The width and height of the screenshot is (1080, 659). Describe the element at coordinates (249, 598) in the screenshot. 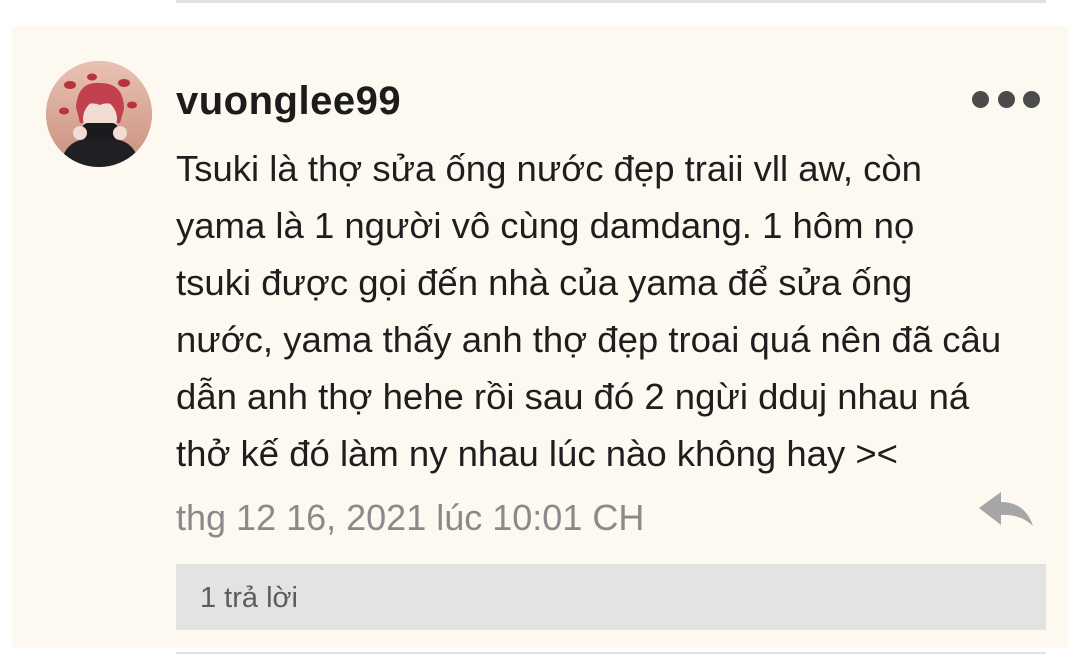

I see `replies-count-label: 1 trả lời` at that location.